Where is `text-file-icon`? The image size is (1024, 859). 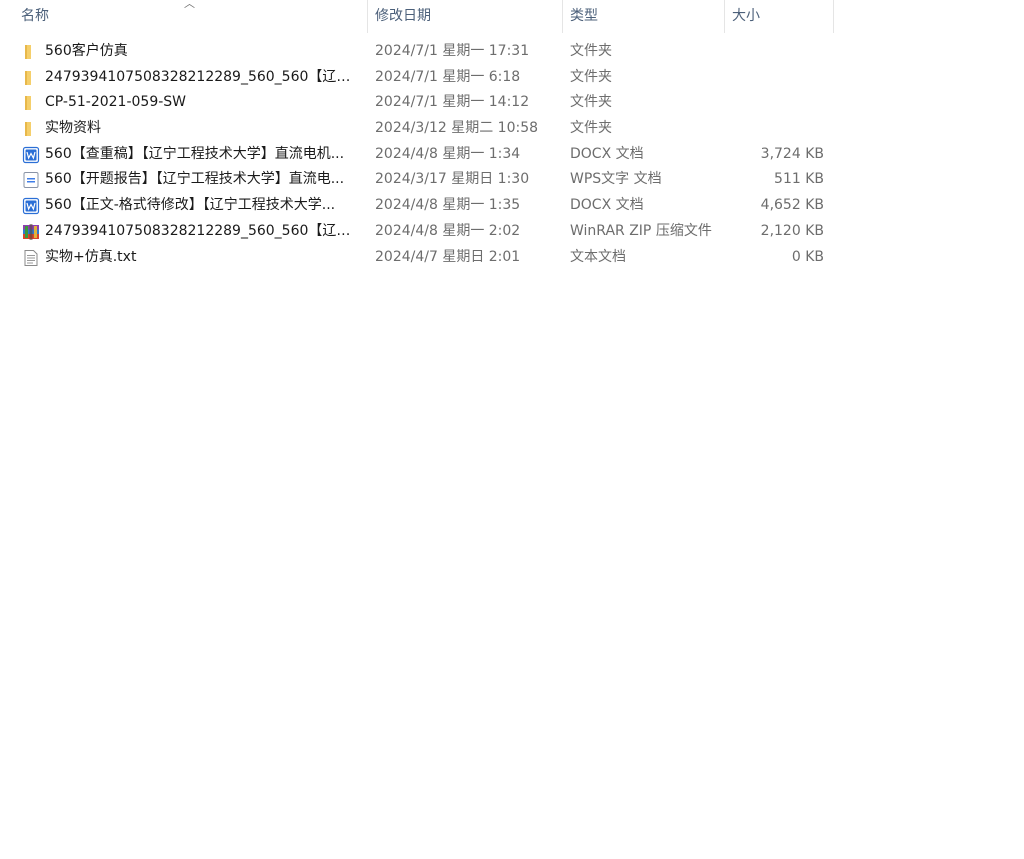
text-file-icon is located at coordinates (31, 258).